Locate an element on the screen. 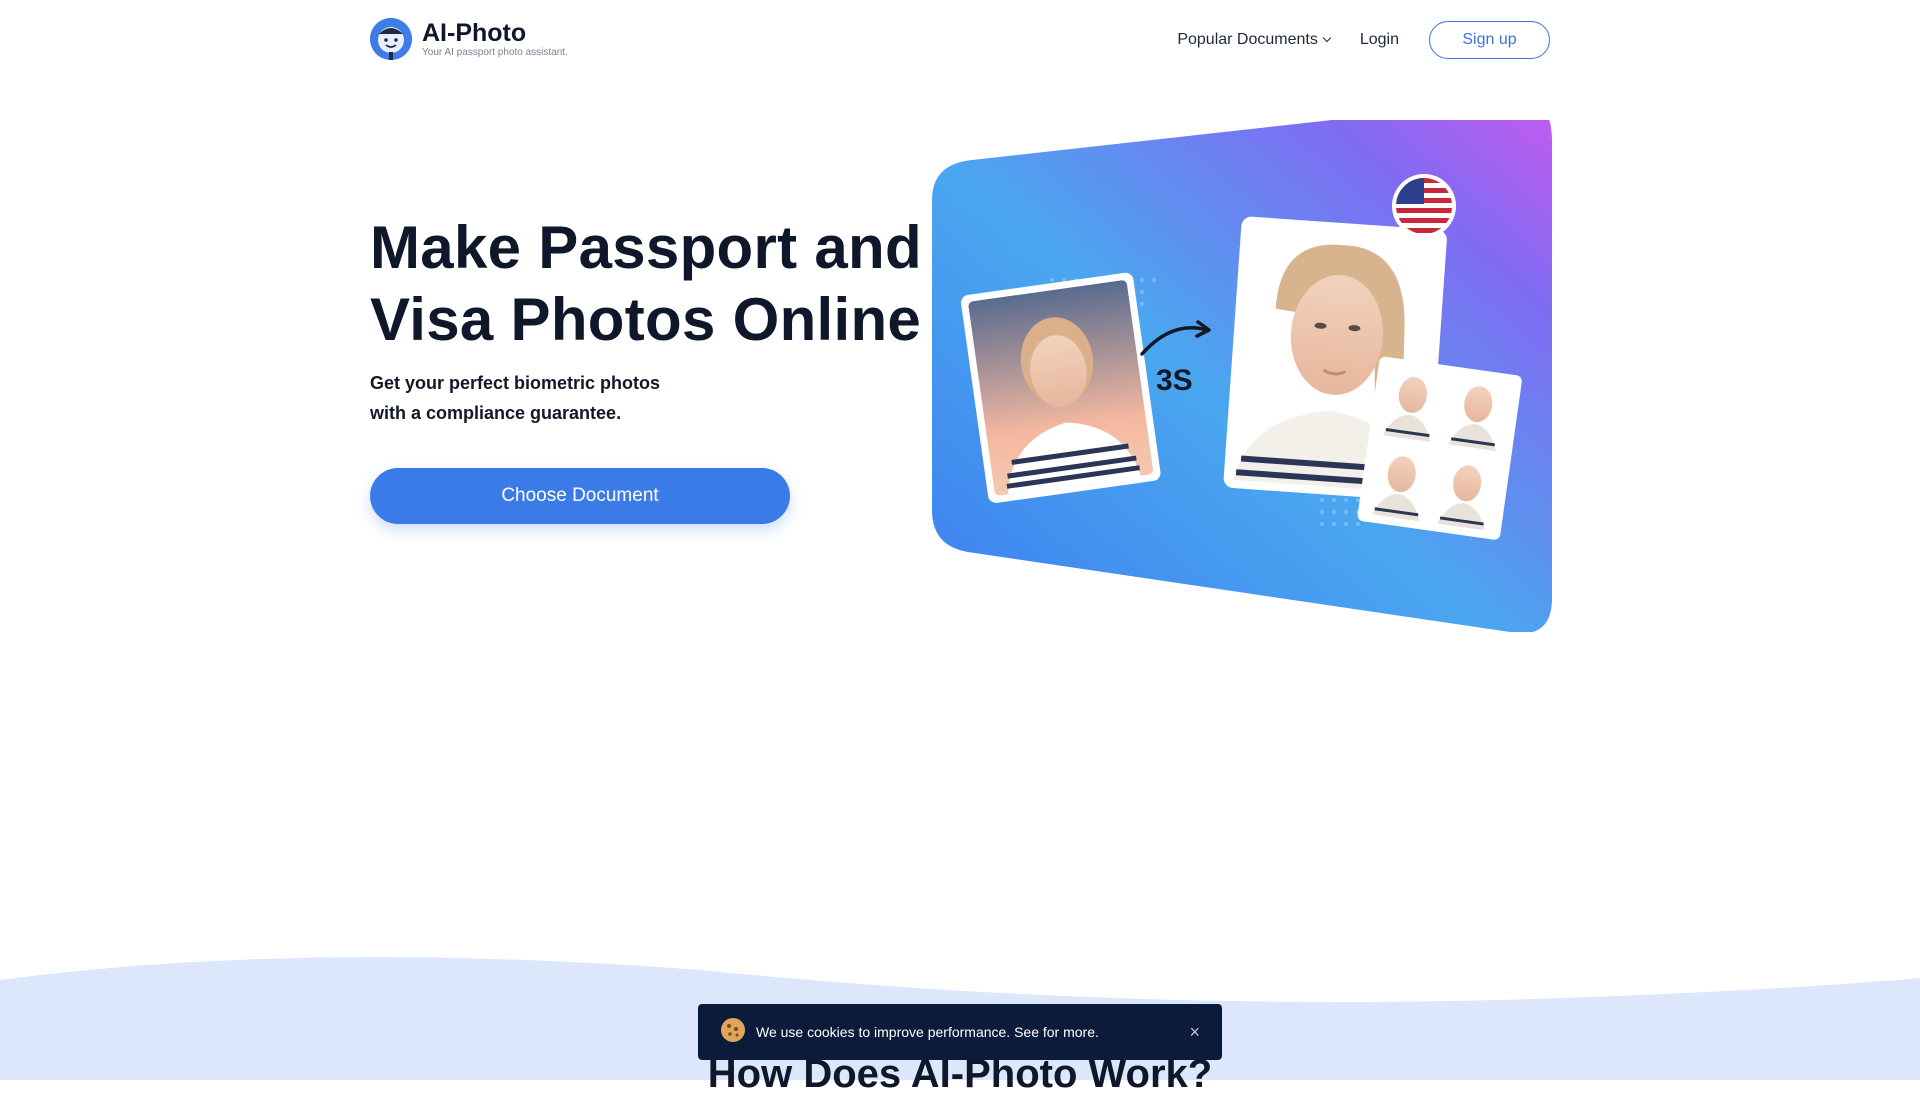  before-photo is located at coordinates (1061, 387).